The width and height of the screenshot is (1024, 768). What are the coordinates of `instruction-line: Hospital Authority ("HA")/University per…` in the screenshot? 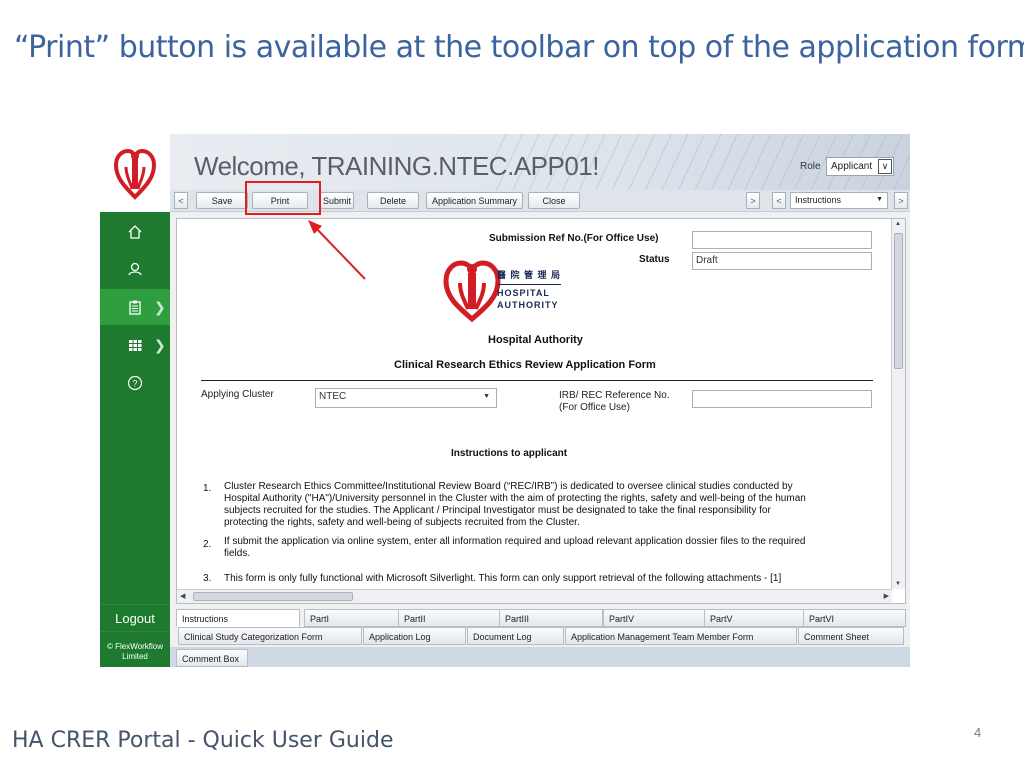 It's located at (515, 498).